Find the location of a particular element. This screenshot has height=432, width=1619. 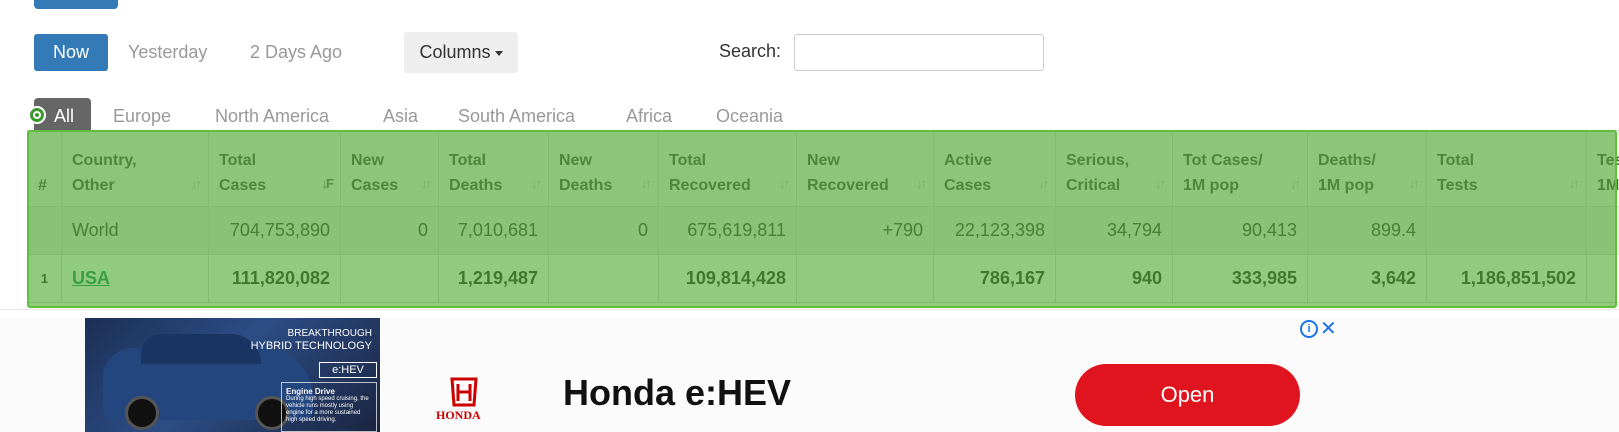

country-cell: USA is located at coordinates (135, 278).